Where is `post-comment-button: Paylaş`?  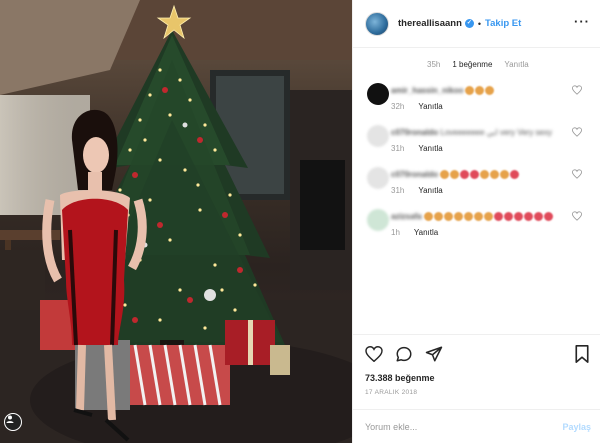
post-comment-button: Paylaş is located at coordinates (576, 427).